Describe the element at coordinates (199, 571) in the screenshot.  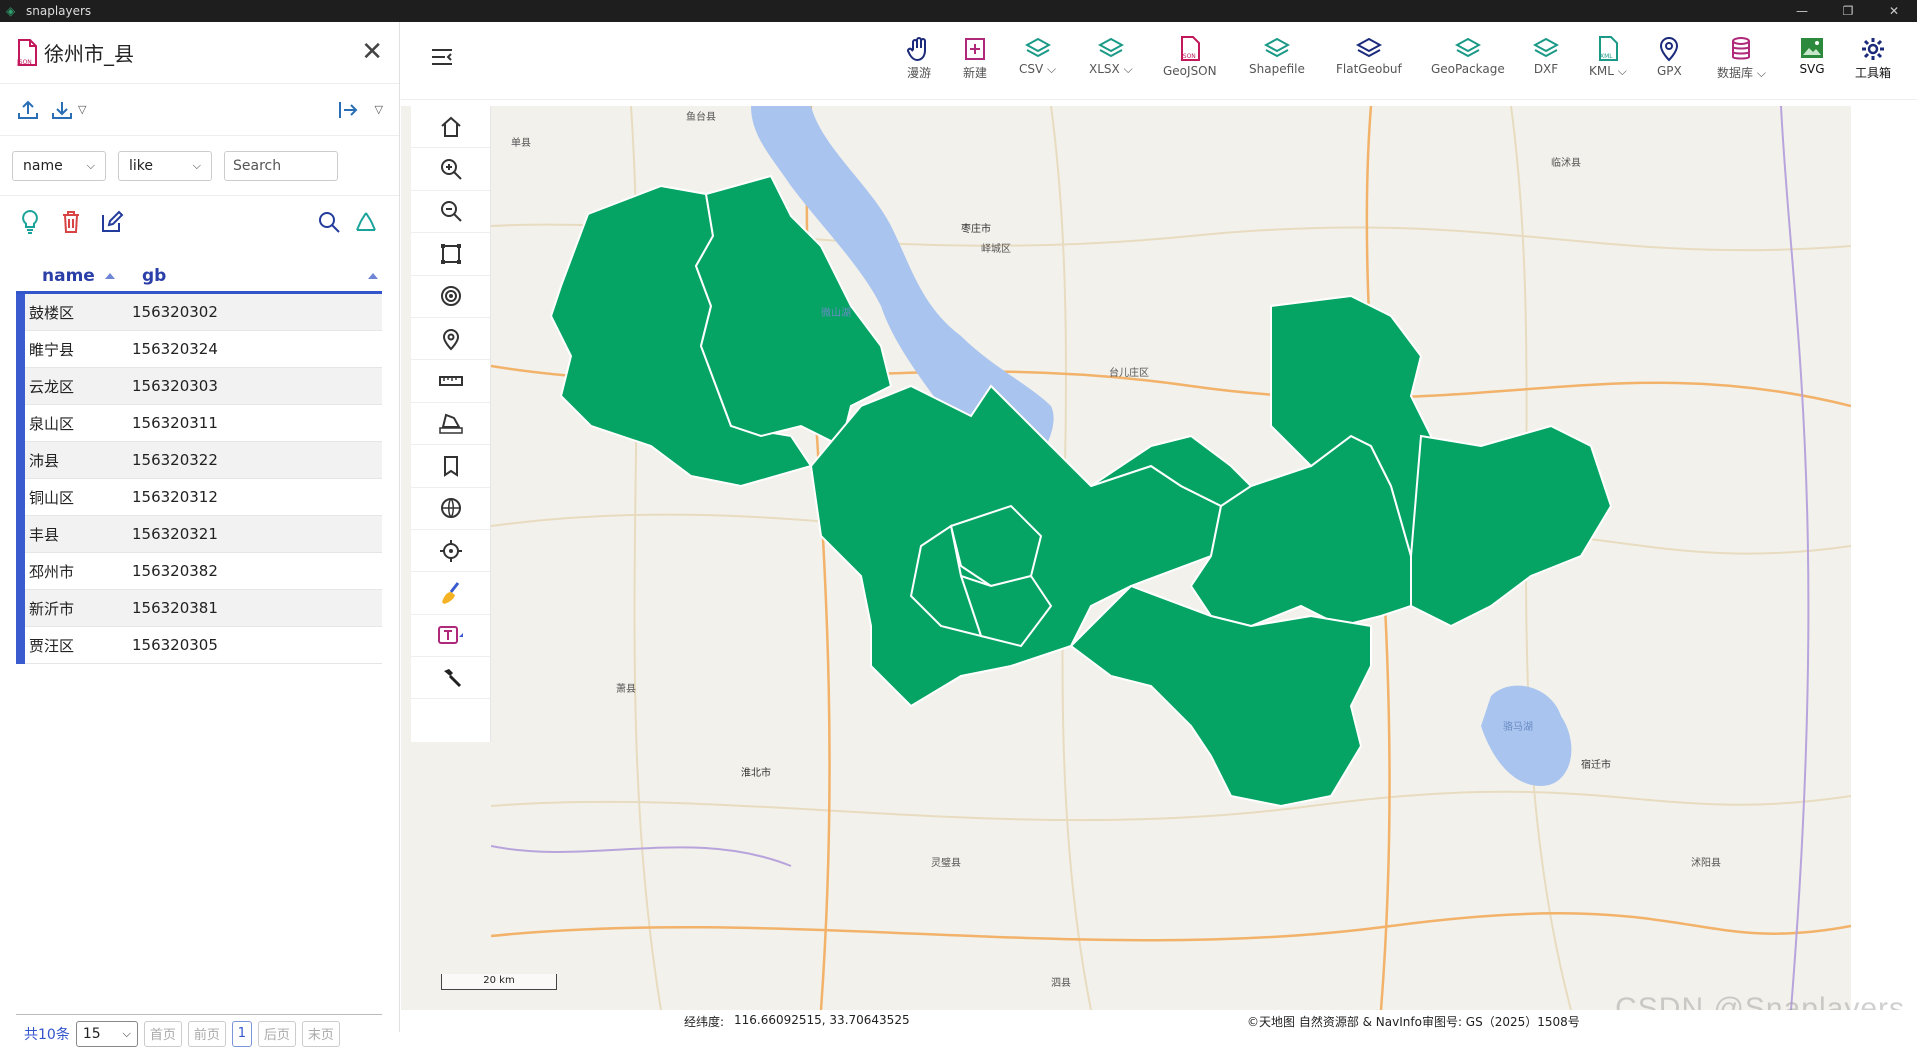
I see `table-row: 邳州市156320382` at that location.